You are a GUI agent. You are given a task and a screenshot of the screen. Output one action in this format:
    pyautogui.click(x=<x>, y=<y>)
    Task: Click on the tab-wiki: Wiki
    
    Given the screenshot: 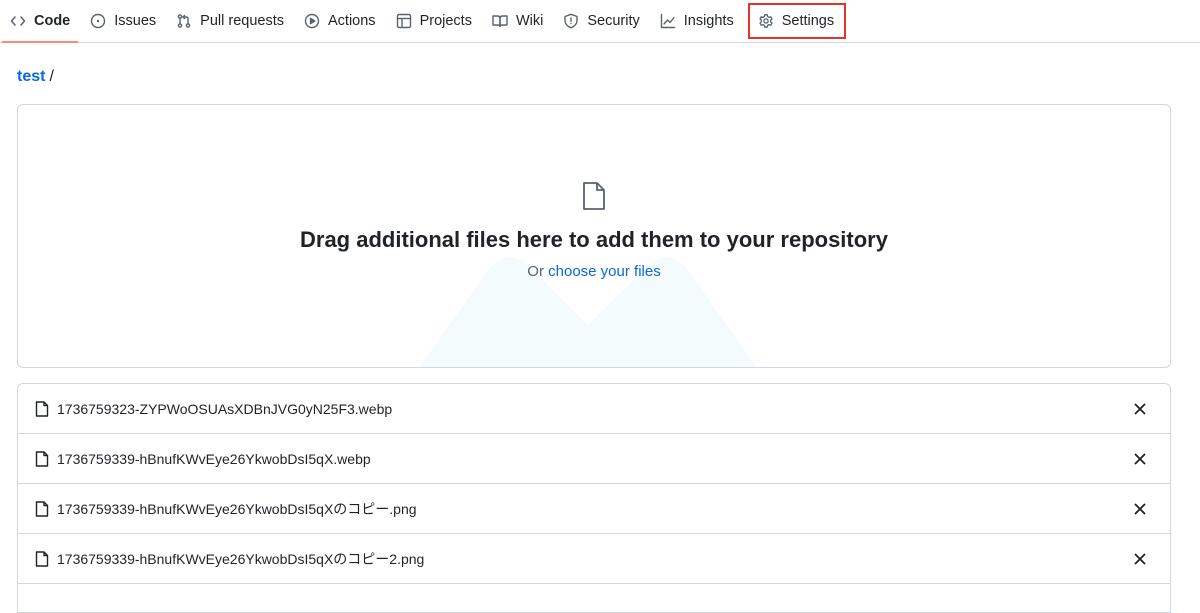 What is the action you would take?
    pyautogui.click(x=521, y=21)
    